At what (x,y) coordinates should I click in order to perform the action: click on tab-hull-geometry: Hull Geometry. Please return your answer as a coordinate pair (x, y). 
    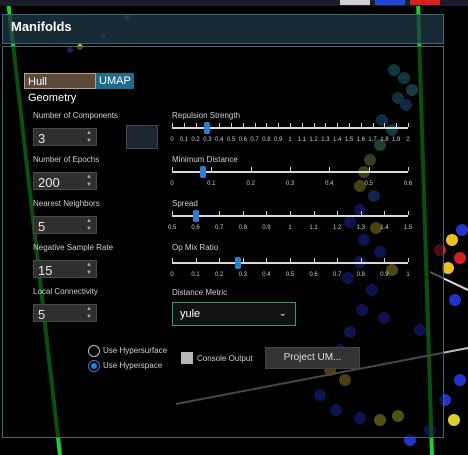
    Looking at the image, I should click on (60, 88).